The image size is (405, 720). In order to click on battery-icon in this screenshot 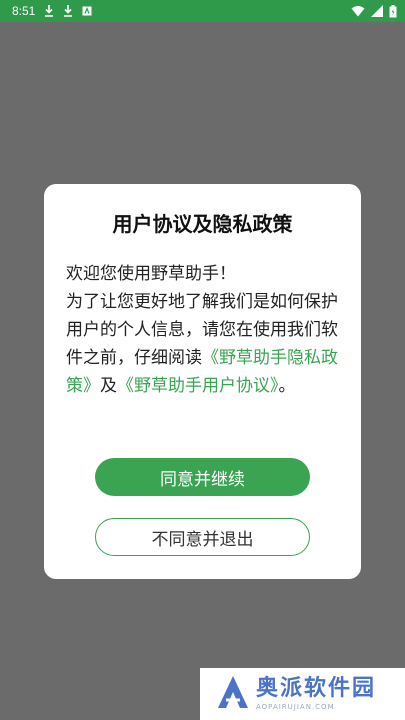, I will do `click(393, 11)`.